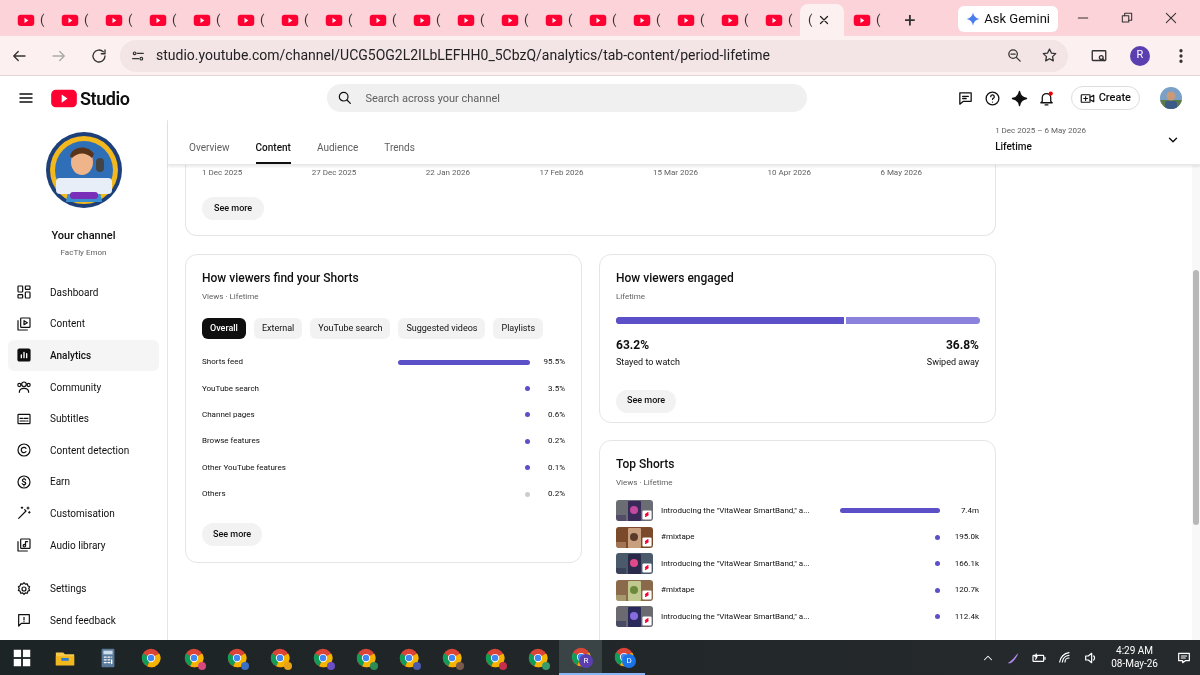  I want to click on filter-chip: YouTube search, so click(350, 328).